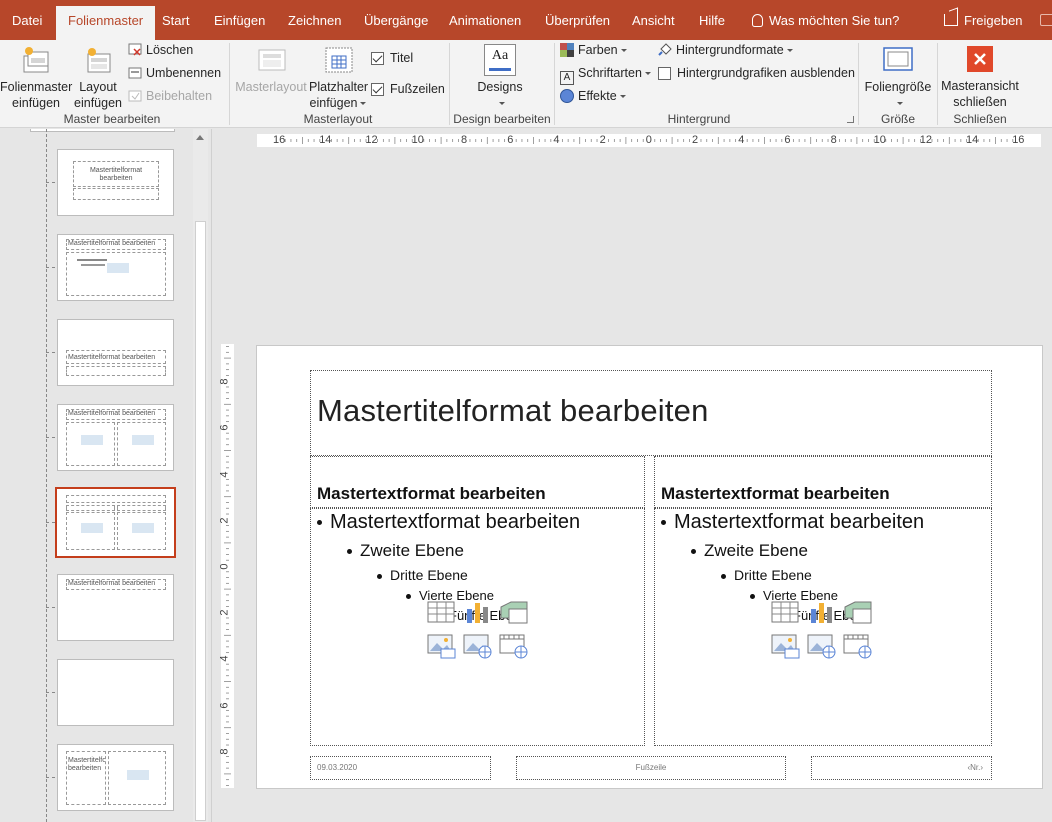 The image size is (1052, 822). What do you see at coordinates (339, 75) in the screenshot?
I see `insert-placeholder-button: Platzhalter einfügen` at bounding box center [339, 75].